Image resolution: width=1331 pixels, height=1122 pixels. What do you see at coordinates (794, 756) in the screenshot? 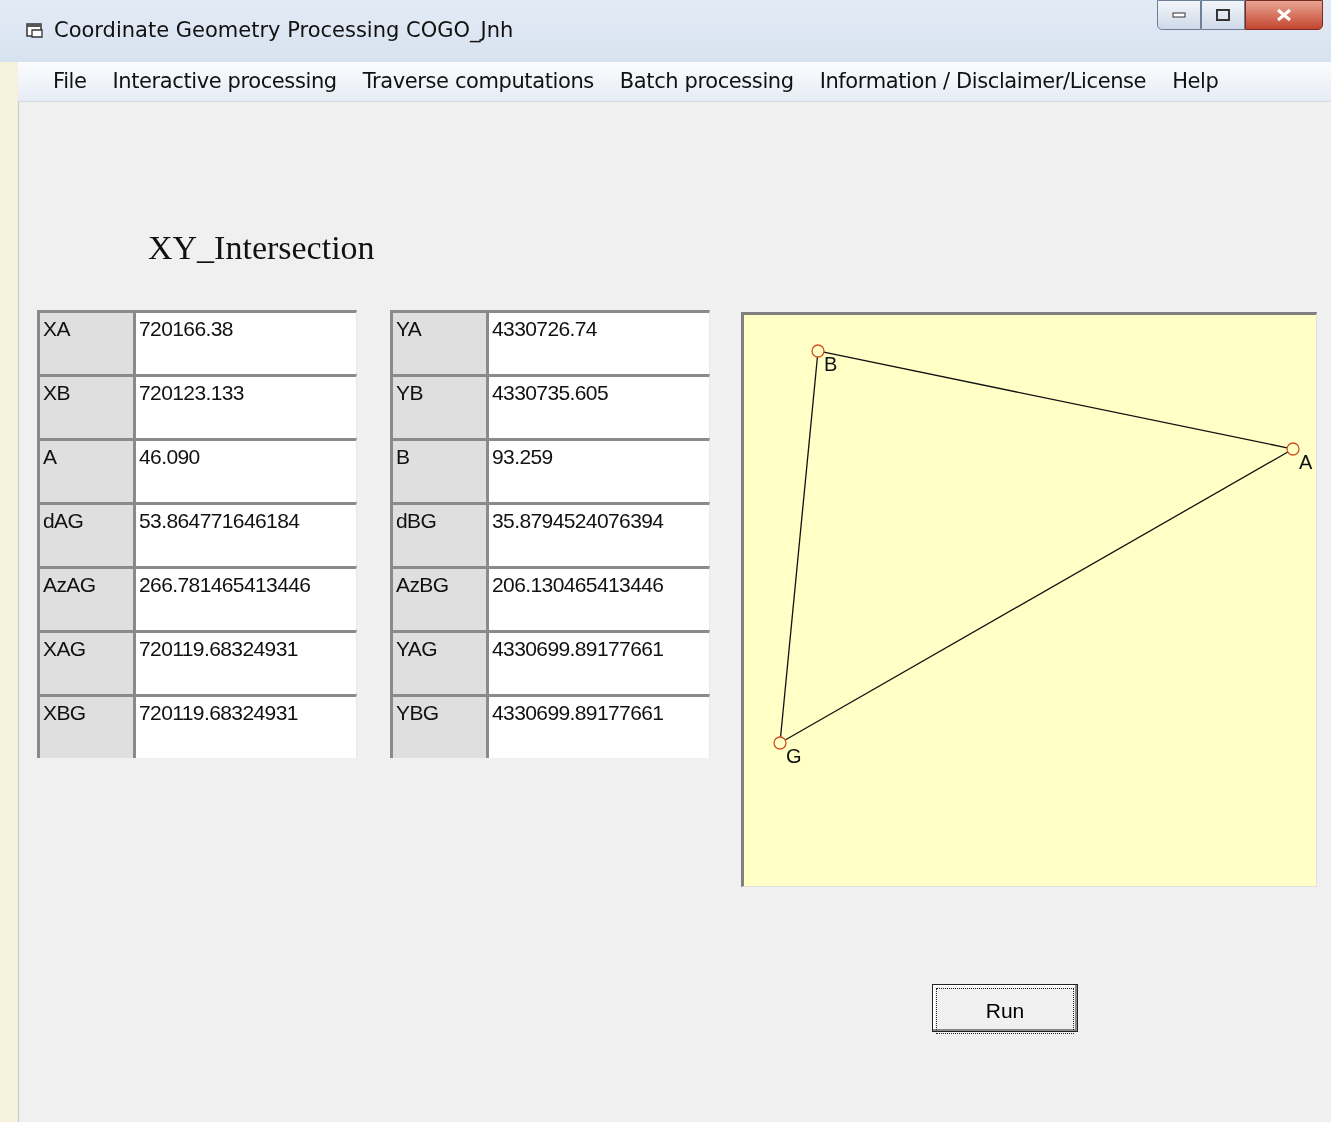
I see `point-label: G` at bounding box center [794, 756].